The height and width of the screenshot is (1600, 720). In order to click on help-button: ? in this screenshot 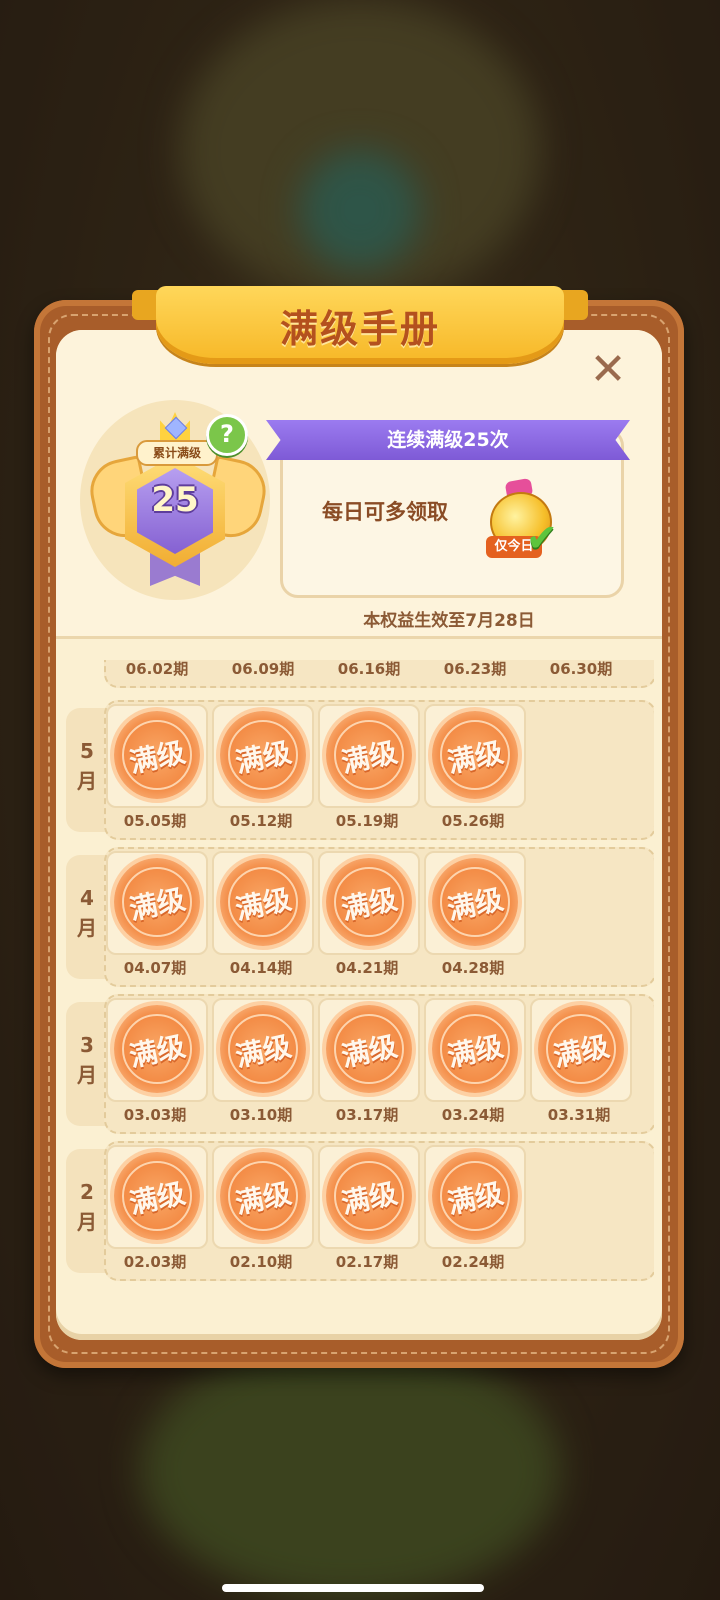, I will do `click(227, 435)`.